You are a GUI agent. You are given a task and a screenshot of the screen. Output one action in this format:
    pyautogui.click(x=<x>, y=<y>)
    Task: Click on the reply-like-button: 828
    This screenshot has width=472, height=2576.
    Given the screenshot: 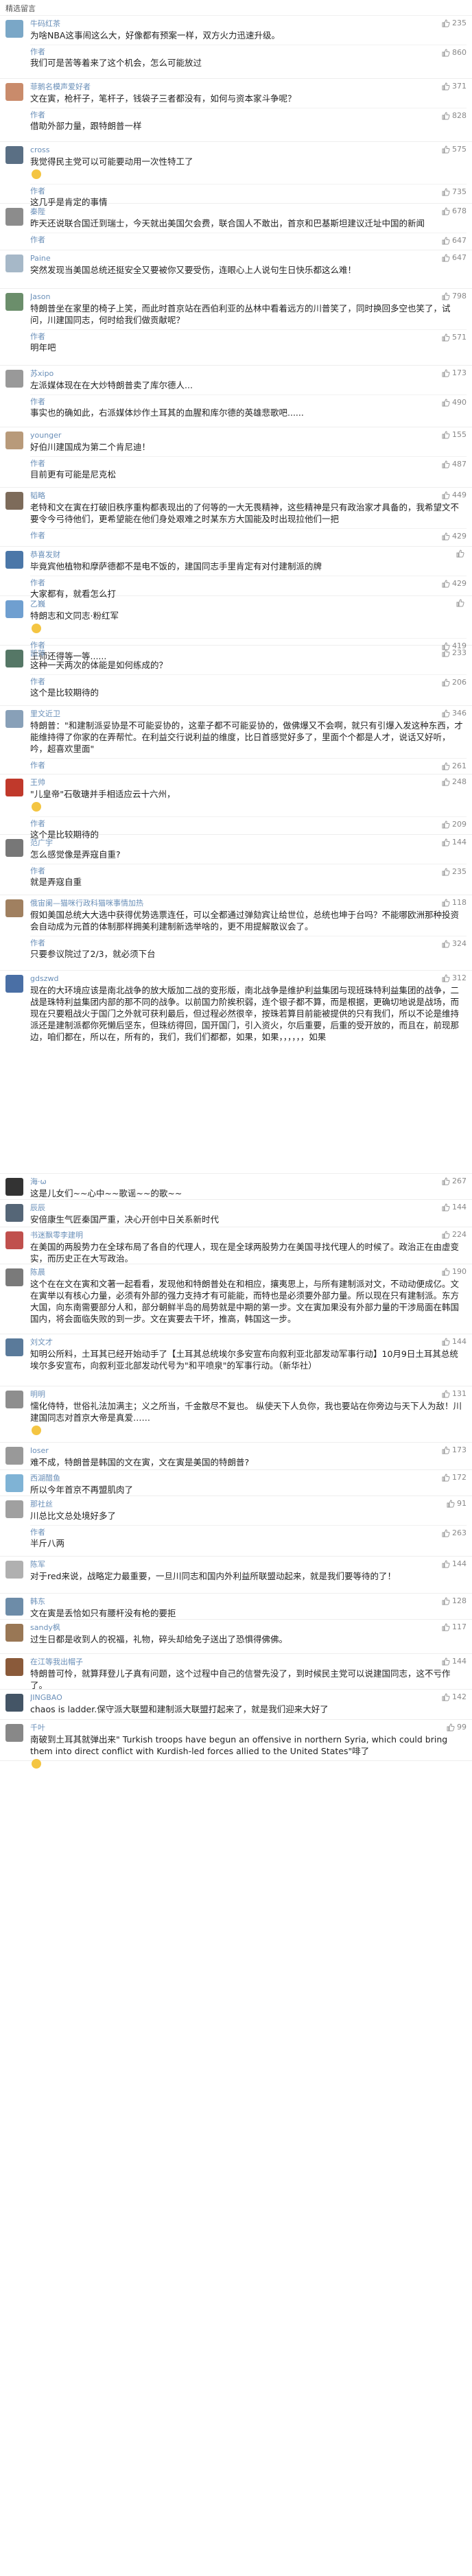 What is the action you would take?
    pyautogui.click(x=454, y=115)
    